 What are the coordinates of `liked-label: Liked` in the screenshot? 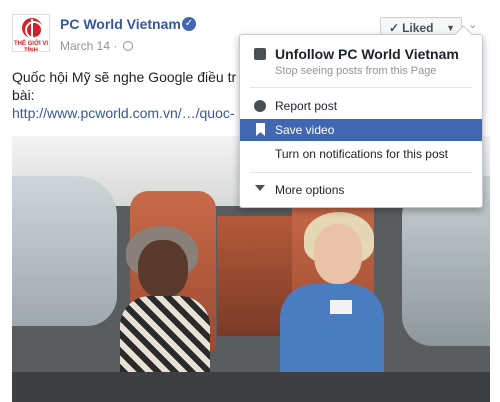 It's located at (418, 28).